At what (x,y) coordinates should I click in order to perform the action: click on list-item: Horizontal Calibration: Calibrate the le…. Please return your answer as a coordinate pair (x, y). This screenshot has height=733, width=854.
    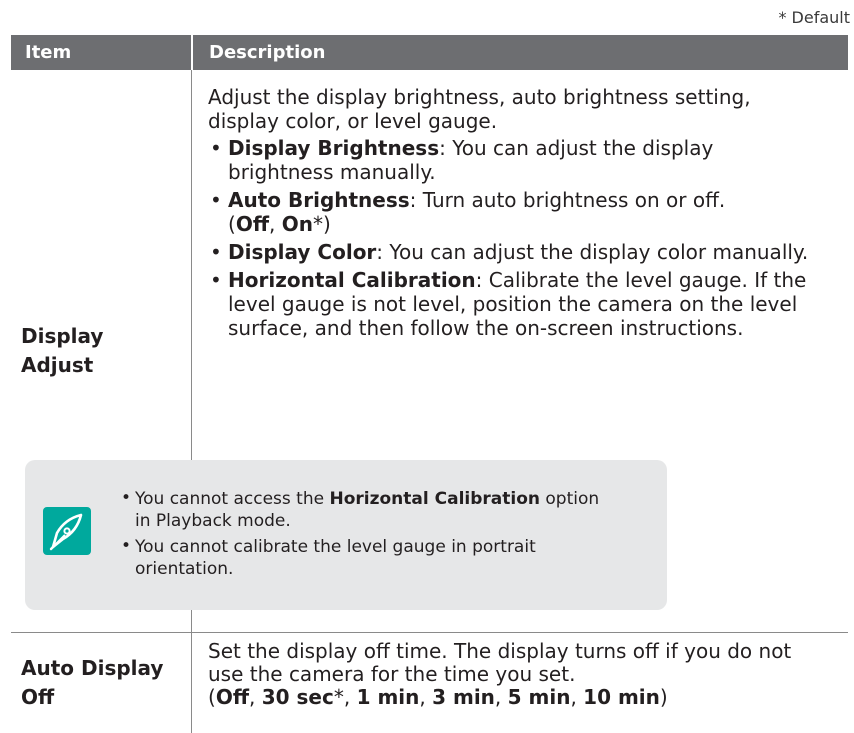
    Looking at the image, I should click on (525, 304).